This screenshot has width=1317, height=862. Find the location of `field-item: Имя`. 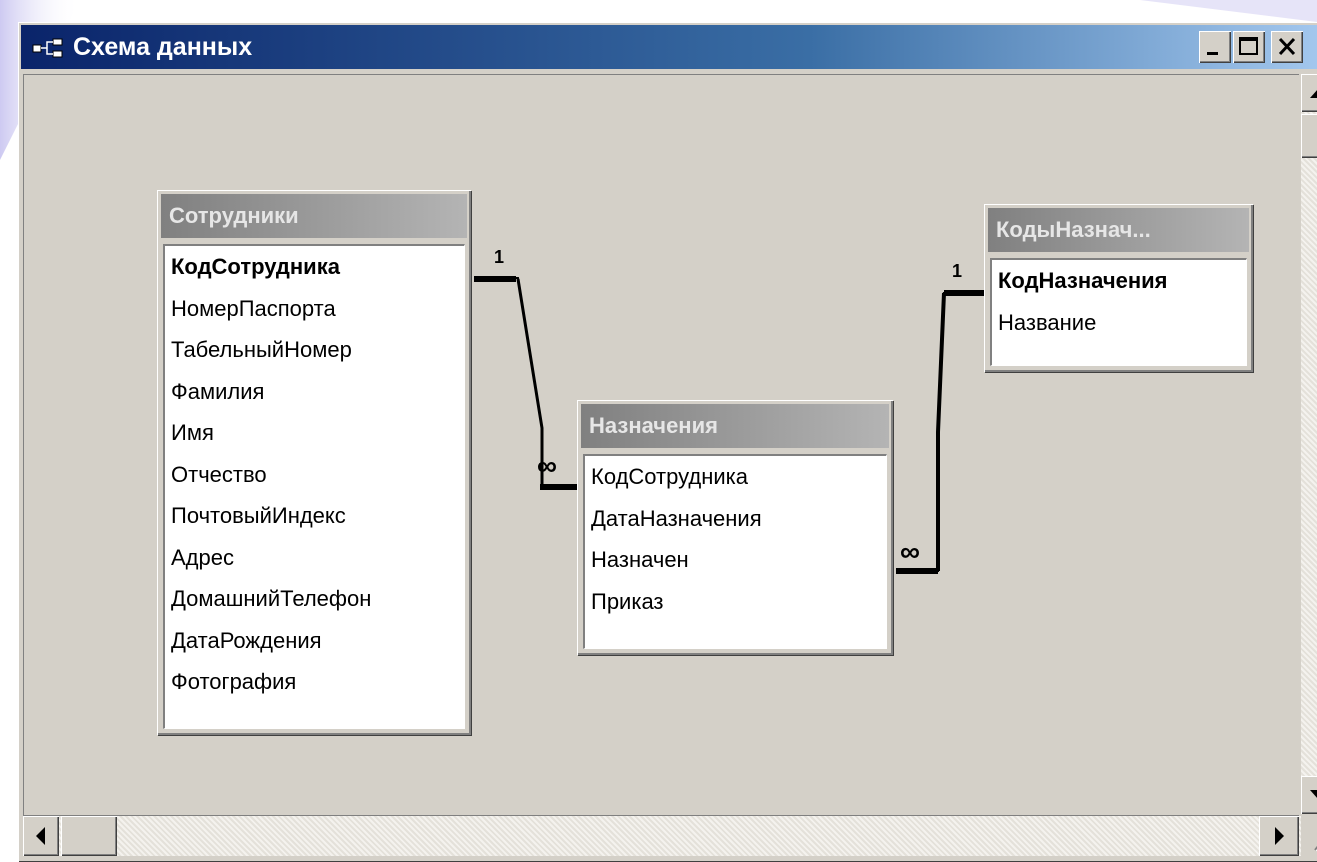

field-item: Имя is located at coordinates (314, 433).